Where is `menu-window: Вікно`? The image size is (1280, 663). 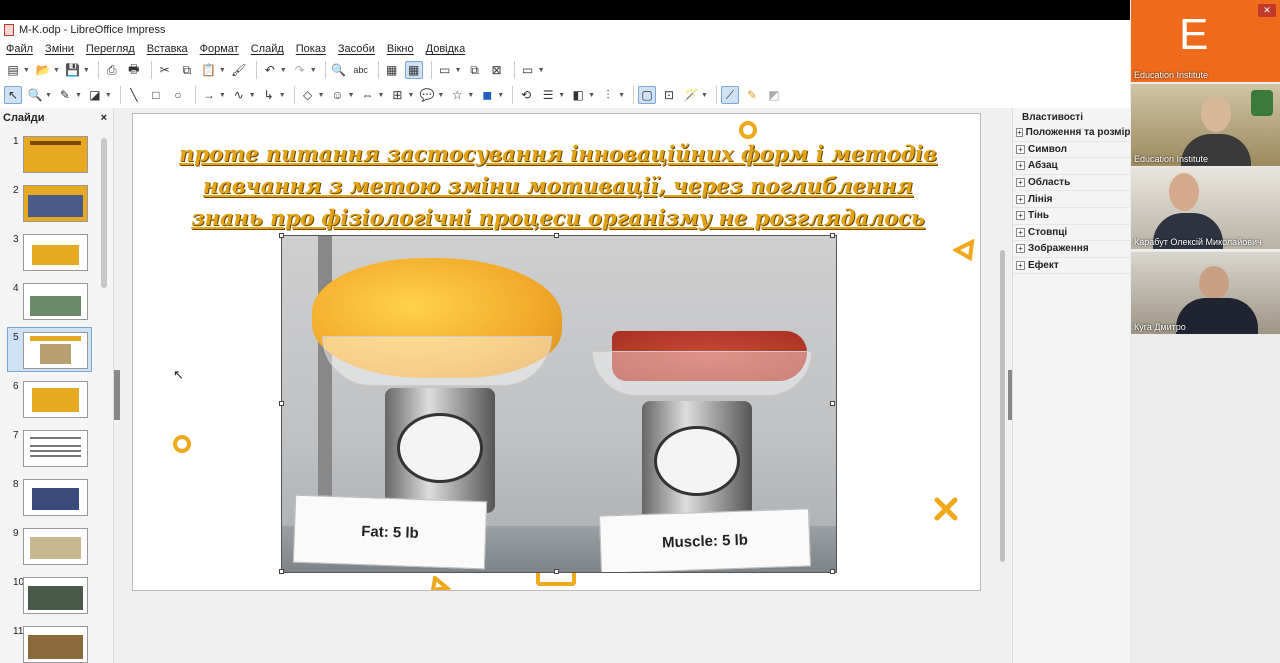
menu-window: Вікно is located at coordinates (400, 49).